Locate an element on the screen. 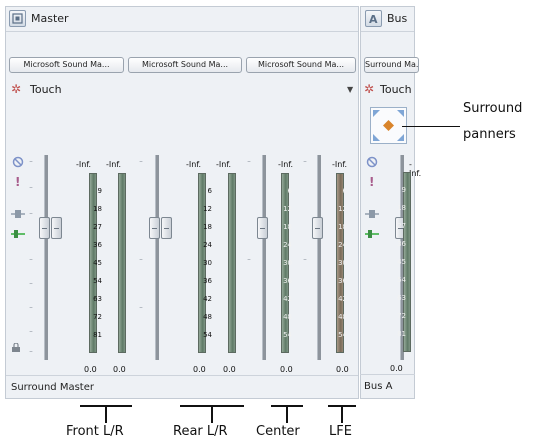  bus-scale-label: 18 is located at coordinates (401, 208).